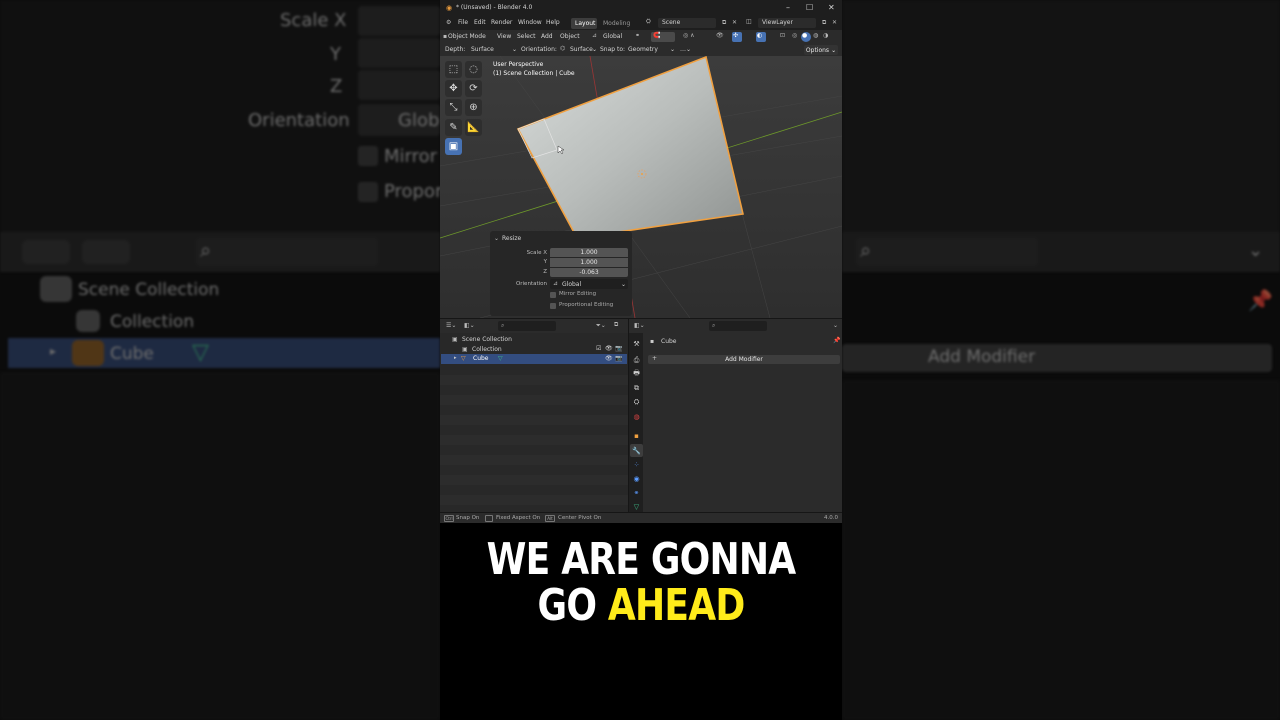 The image size is (1280, 720). I want to click on caption-highlight: AHEAD, so click(676, 605).